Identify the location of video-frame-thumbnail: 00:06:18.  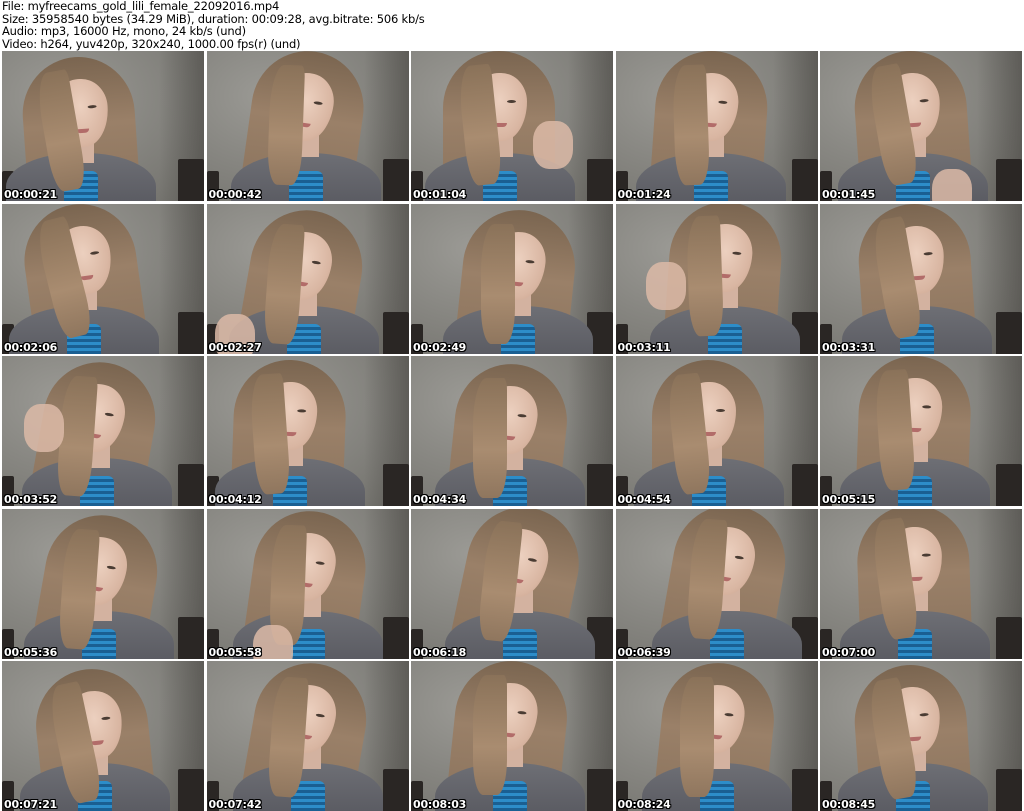
(512, 583).